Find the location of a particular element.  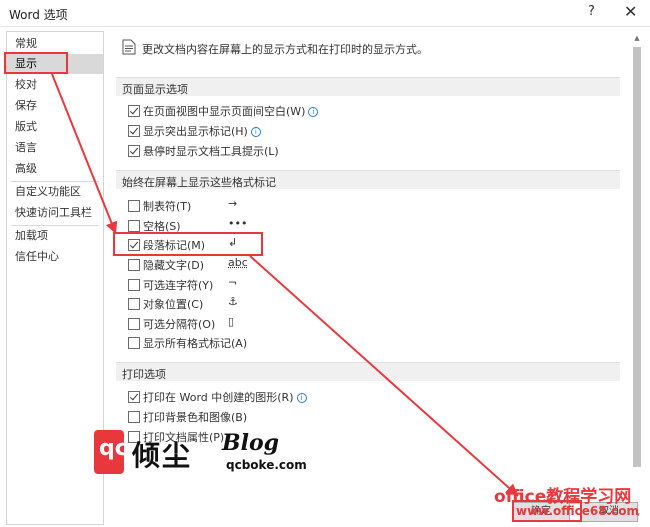

watermark-cn-text: 倾尘 is located at coordinates (162, 455).